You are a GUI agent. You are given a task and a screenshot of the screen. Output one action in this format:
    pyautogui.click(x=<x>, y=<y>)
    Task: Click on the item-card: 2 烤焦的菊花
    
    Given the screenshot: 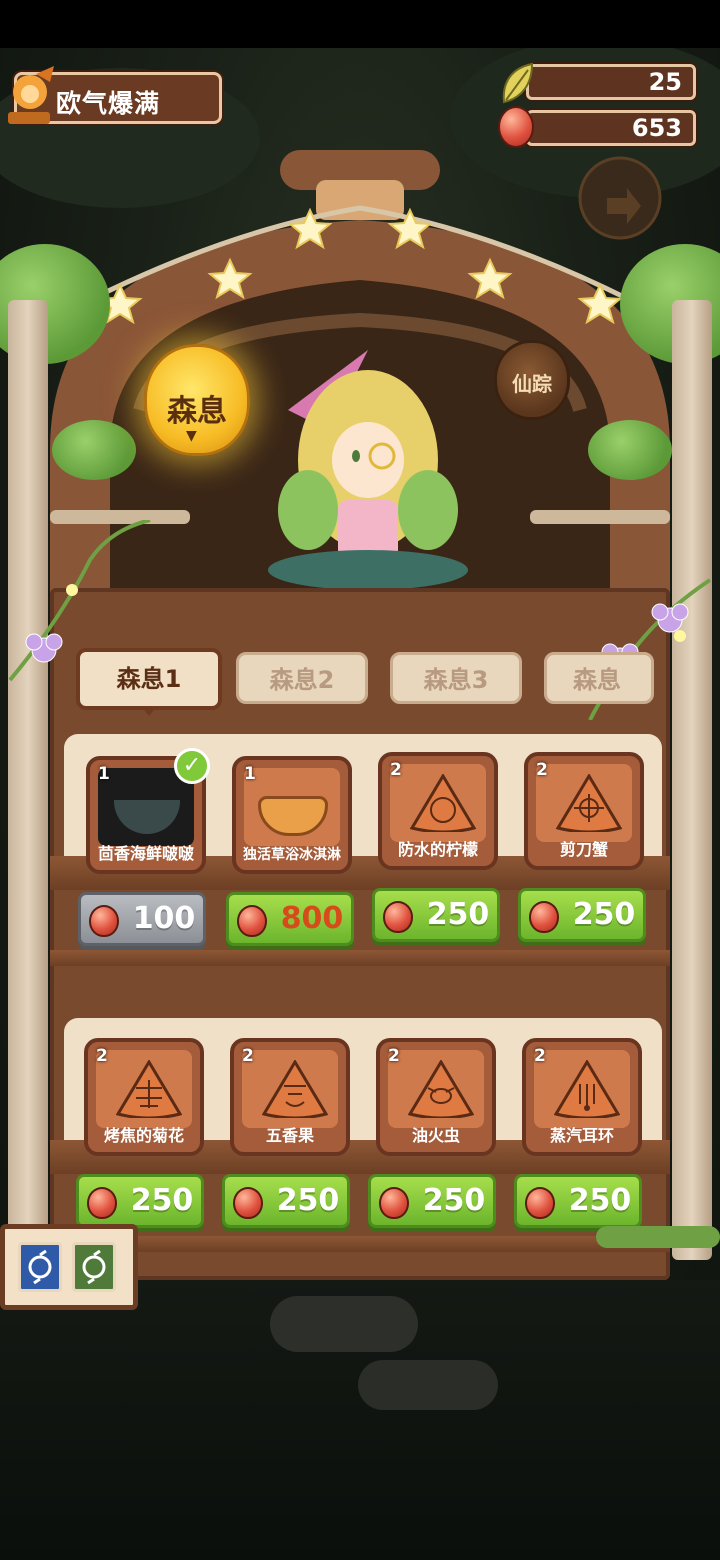 What is the action you would take?
    pyautogui.click(x=144, y=1097)
    